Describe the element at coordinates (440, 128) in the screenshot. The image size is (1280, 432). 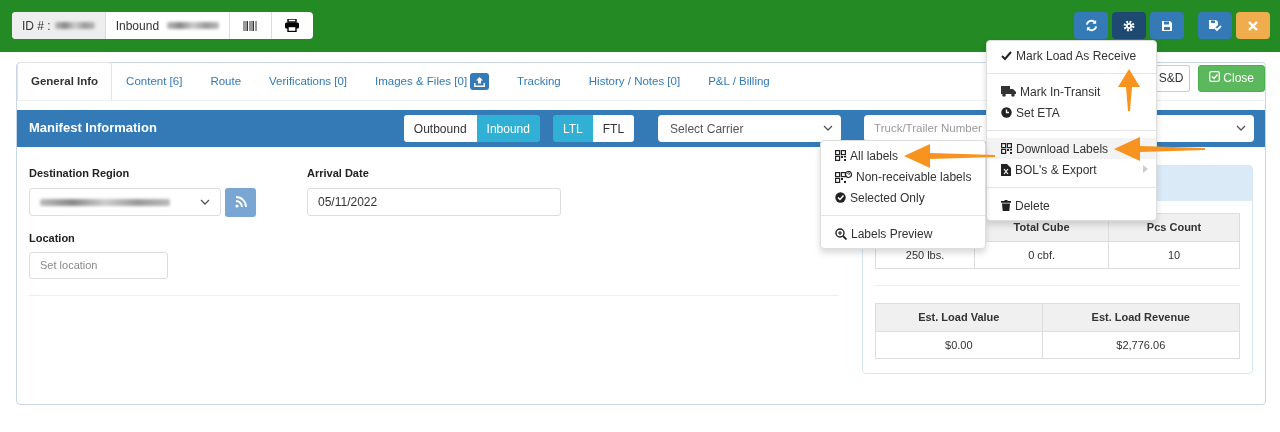
I see `toggle-option: Outbound` at that location.